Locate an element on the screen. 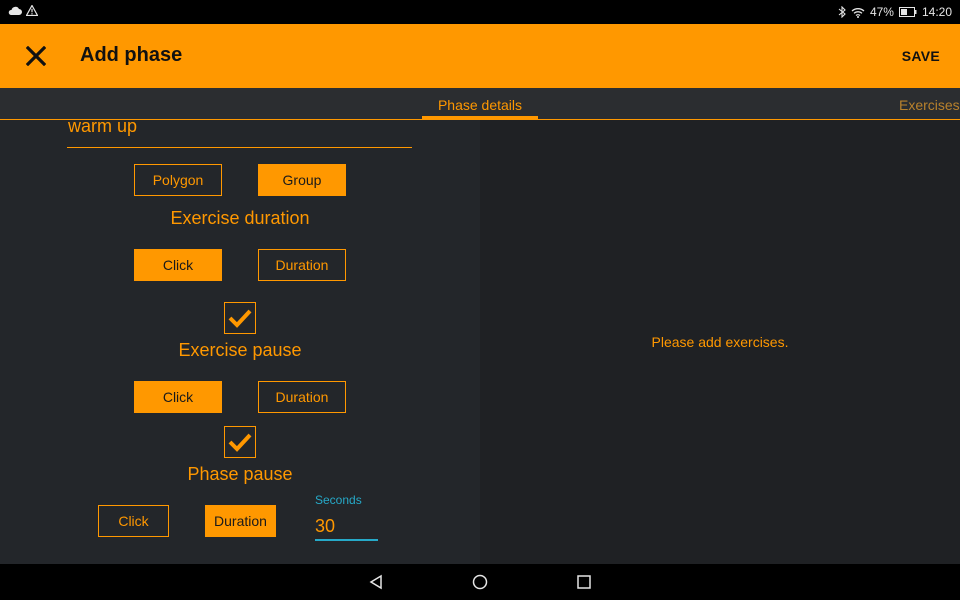 This screenshot has width=960, height=600. phase-pause-click-button: Click is located at coordinates (133, 521).